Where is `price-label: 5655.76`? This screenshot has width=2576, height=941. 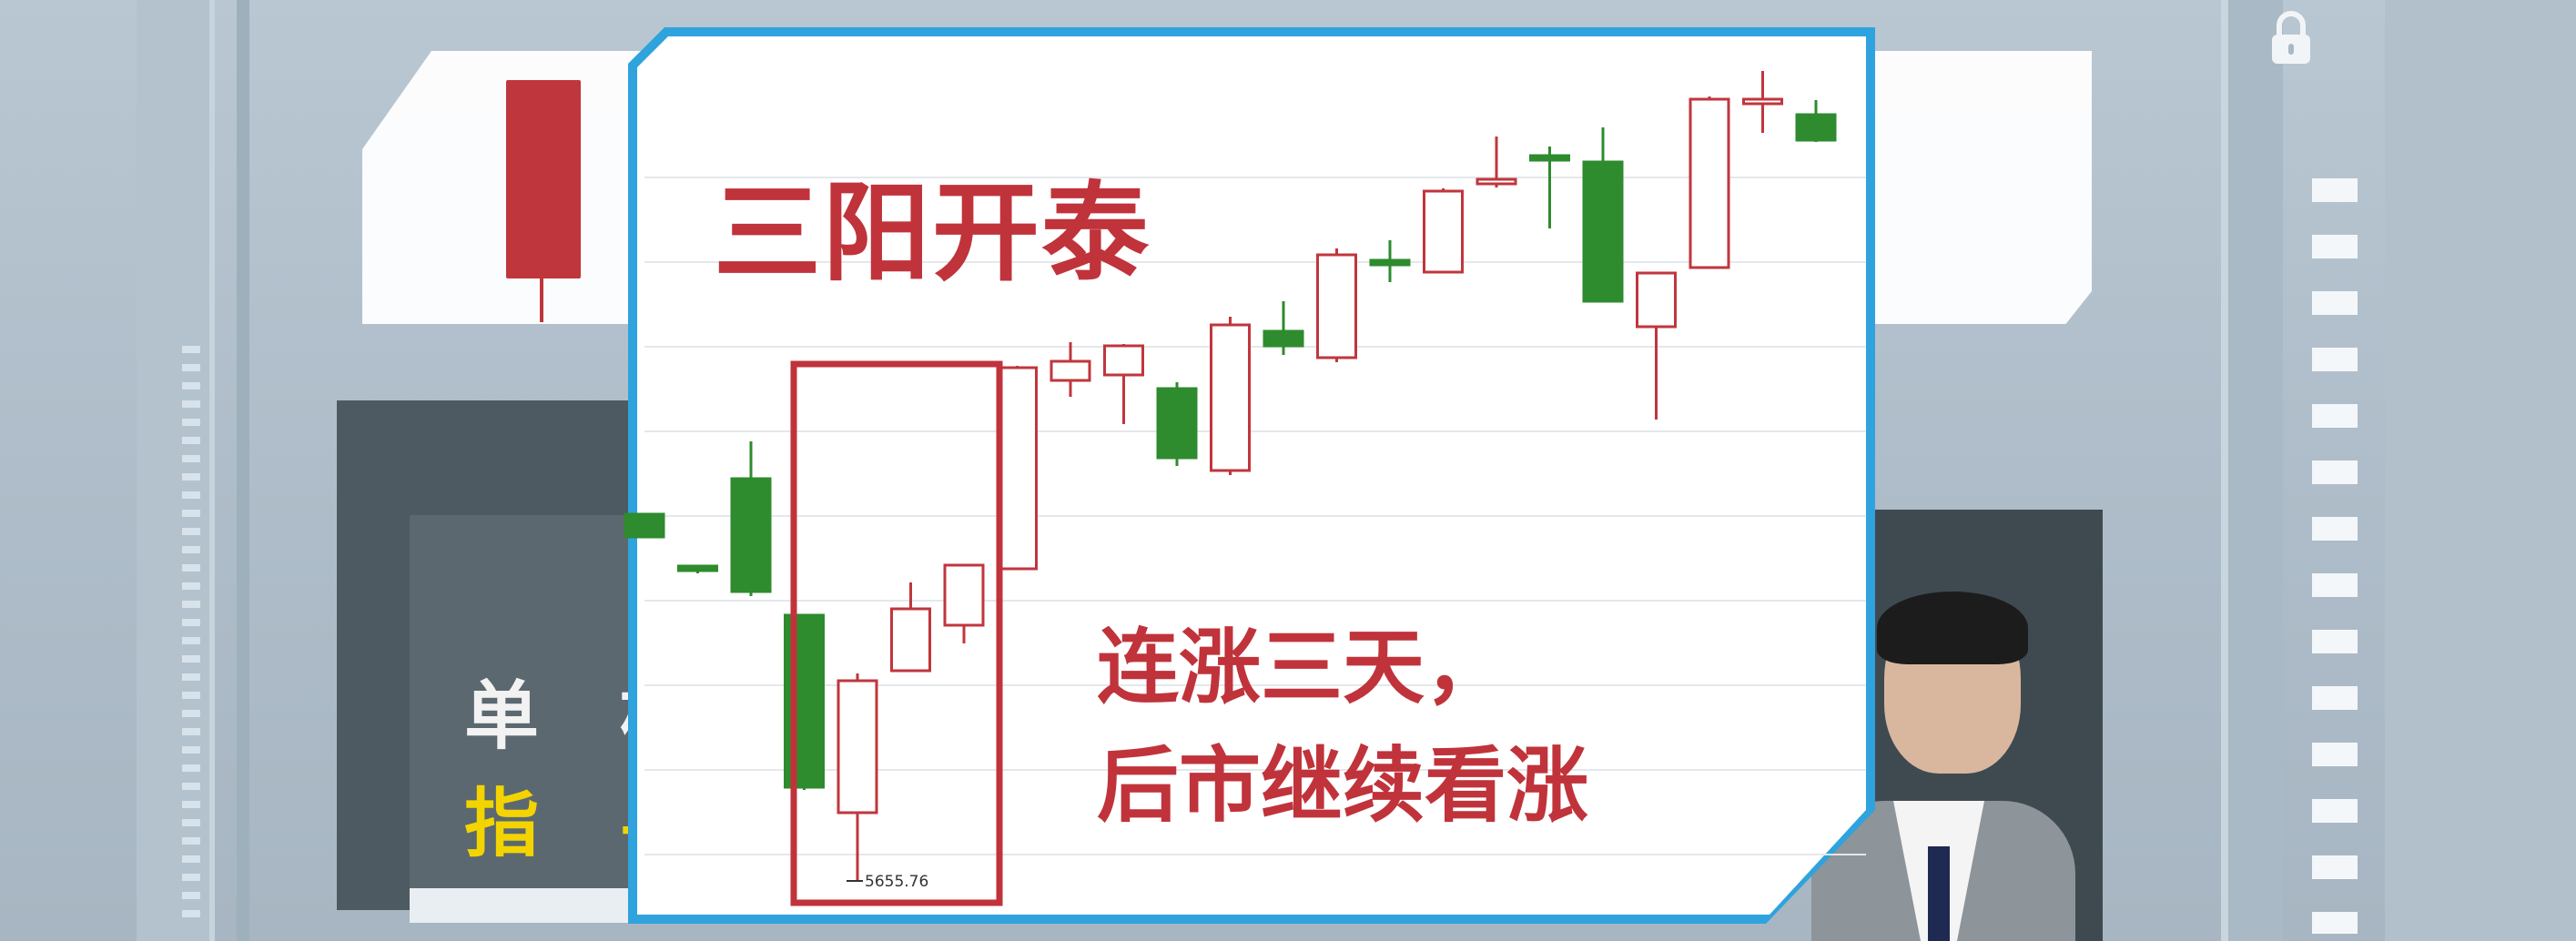 price-label: 5655.76 is located at coordinates (896, 882).